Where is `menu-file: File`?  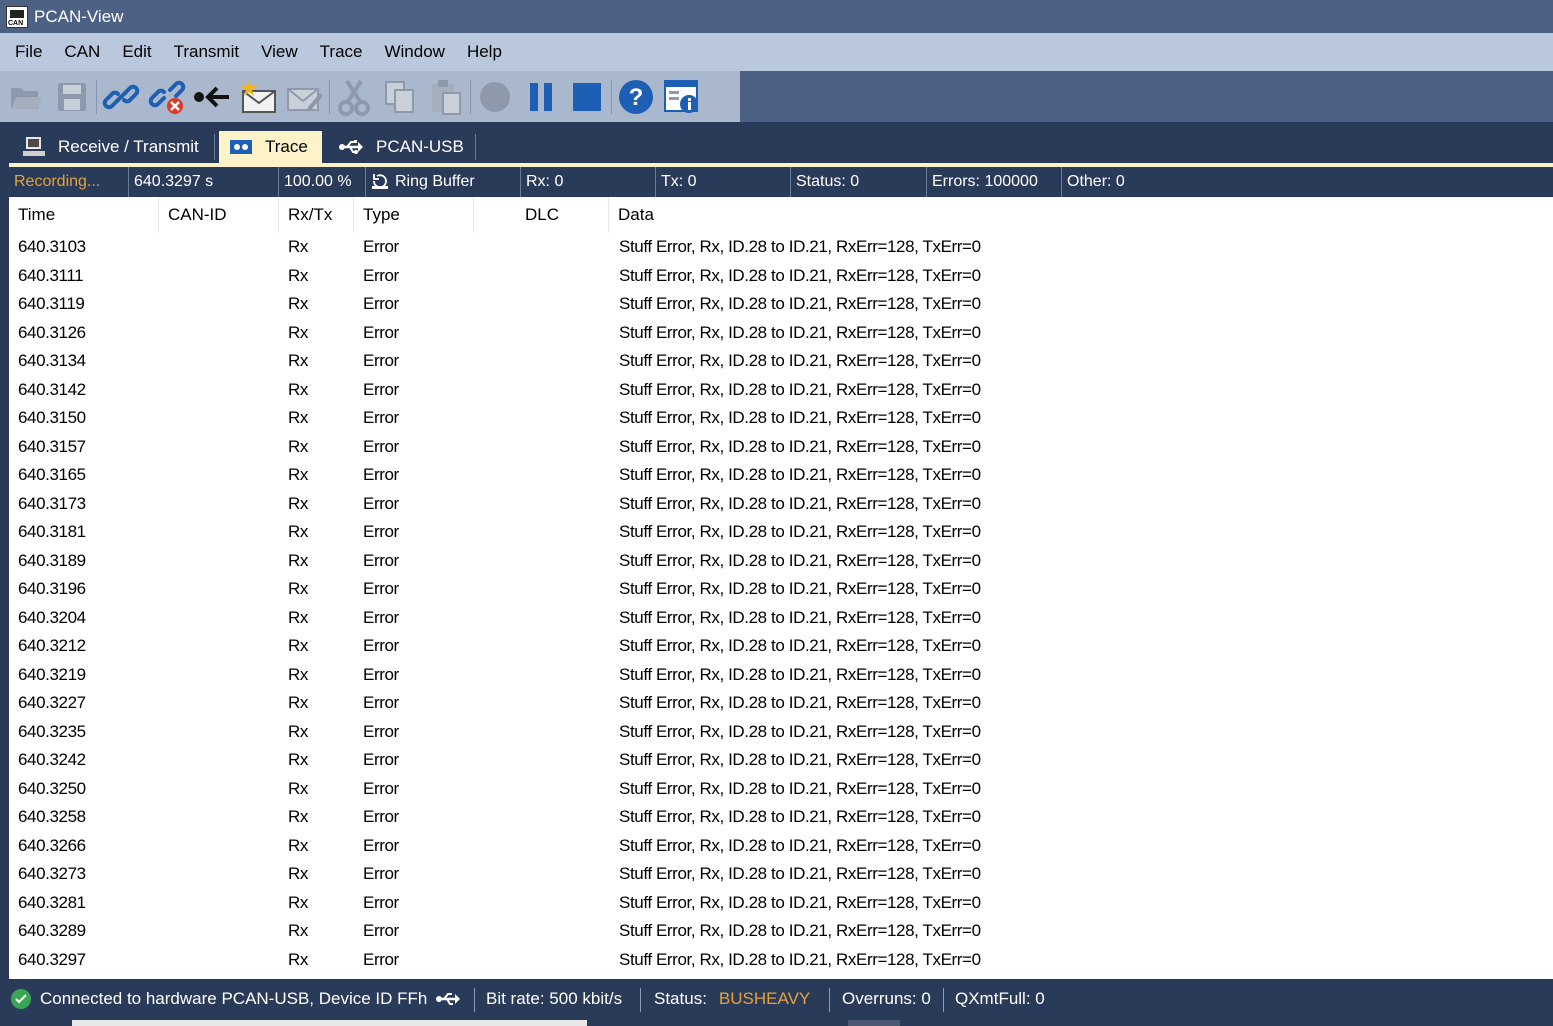
menu-file: File is located at coordinates (28, 52).